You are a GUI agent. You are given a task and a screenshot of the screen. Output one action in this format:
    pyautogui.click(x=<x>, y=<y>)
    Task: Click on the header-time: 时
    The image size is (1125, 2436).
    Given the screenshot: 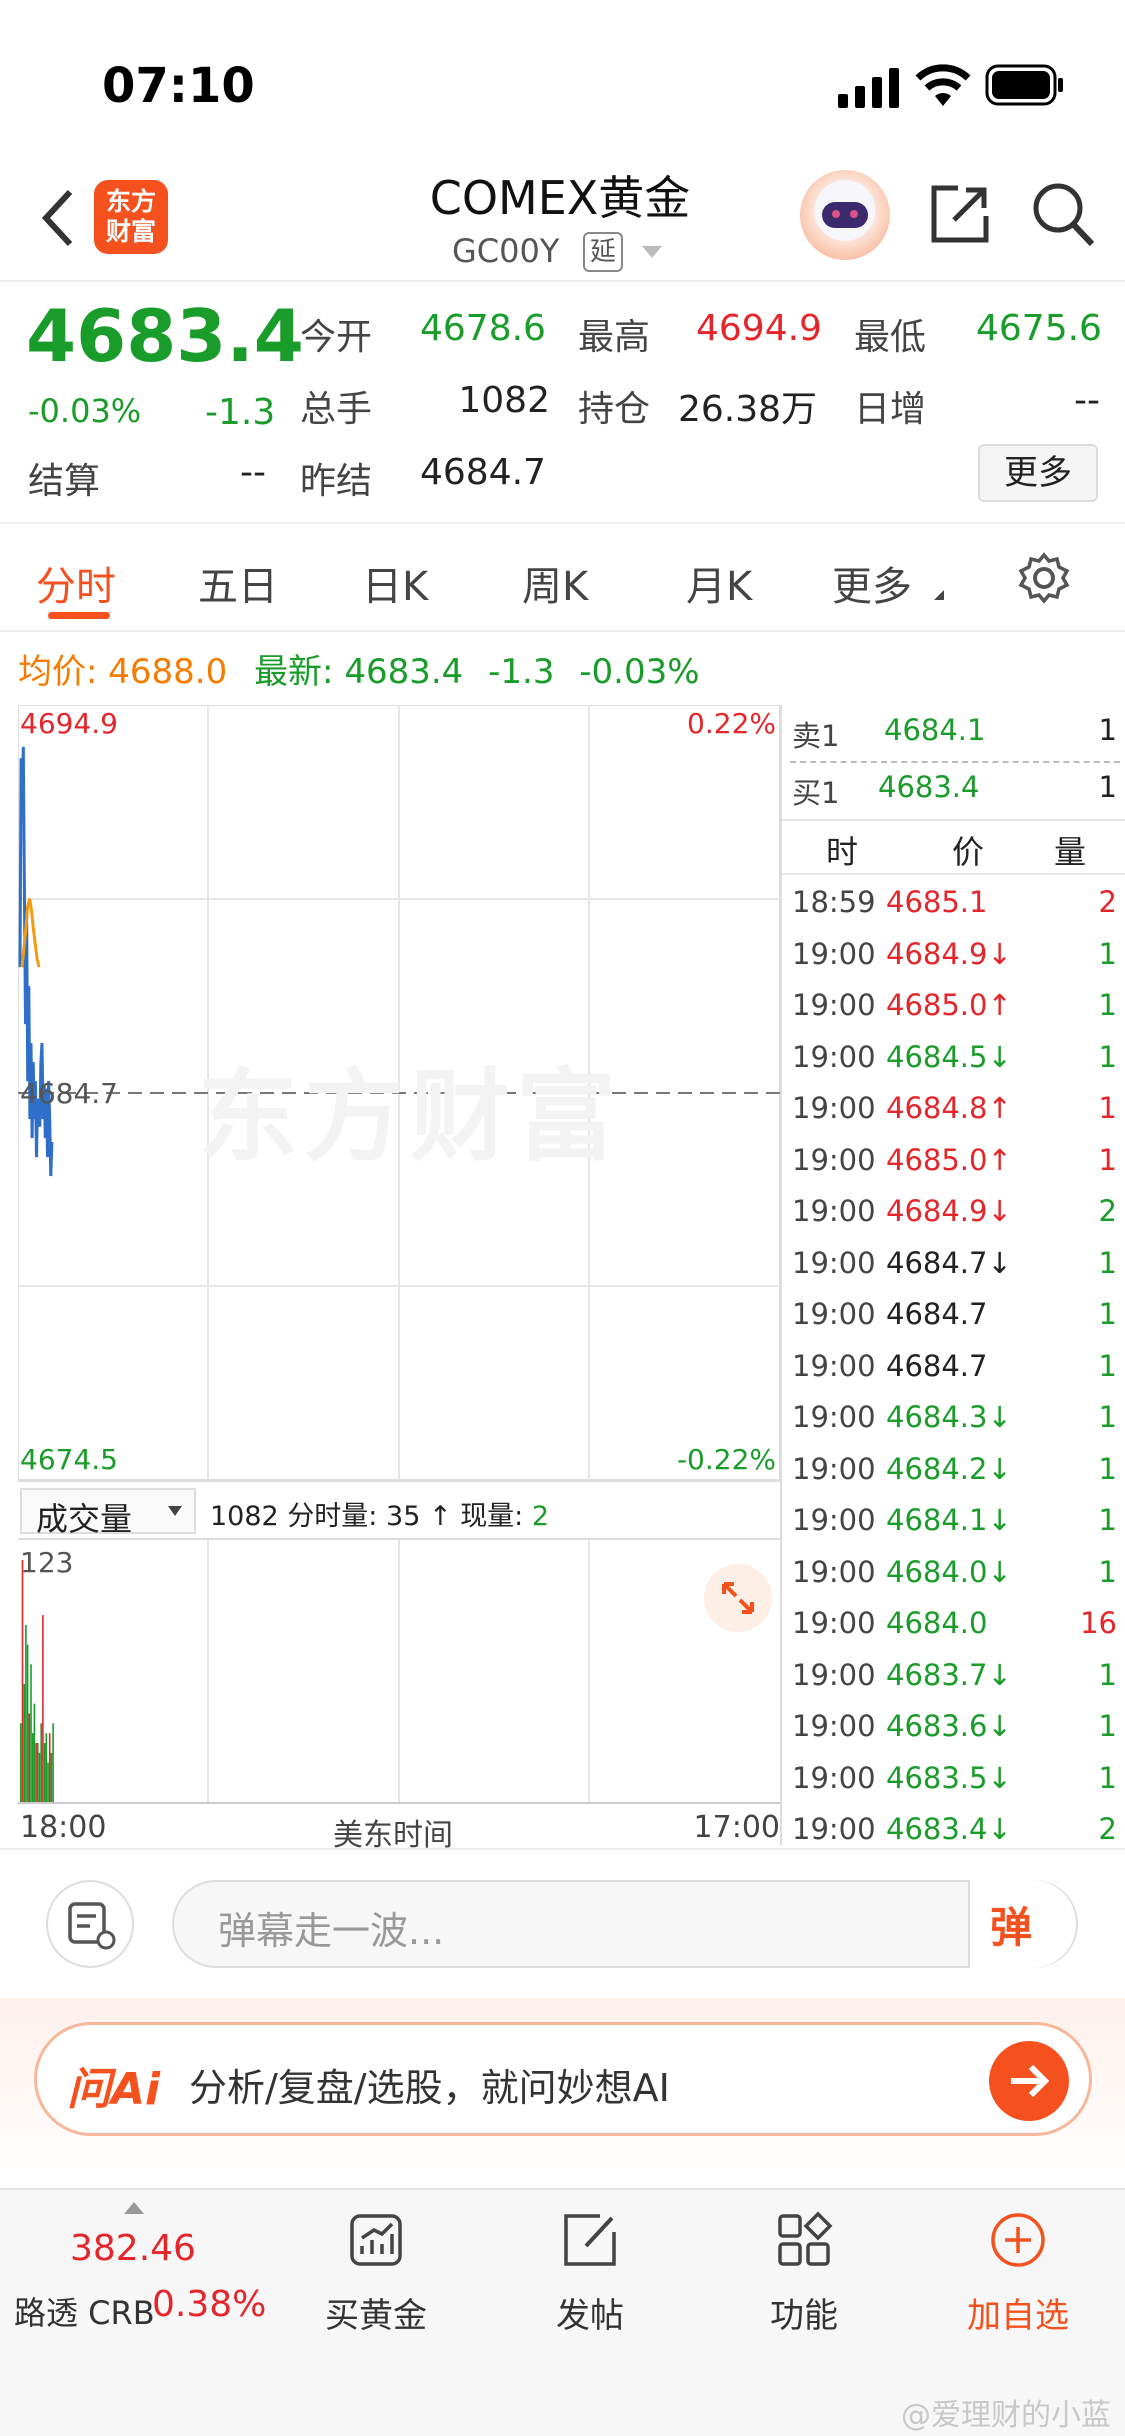 What is the action you would take?
    pyautogui.click(x=842, y=852)
    